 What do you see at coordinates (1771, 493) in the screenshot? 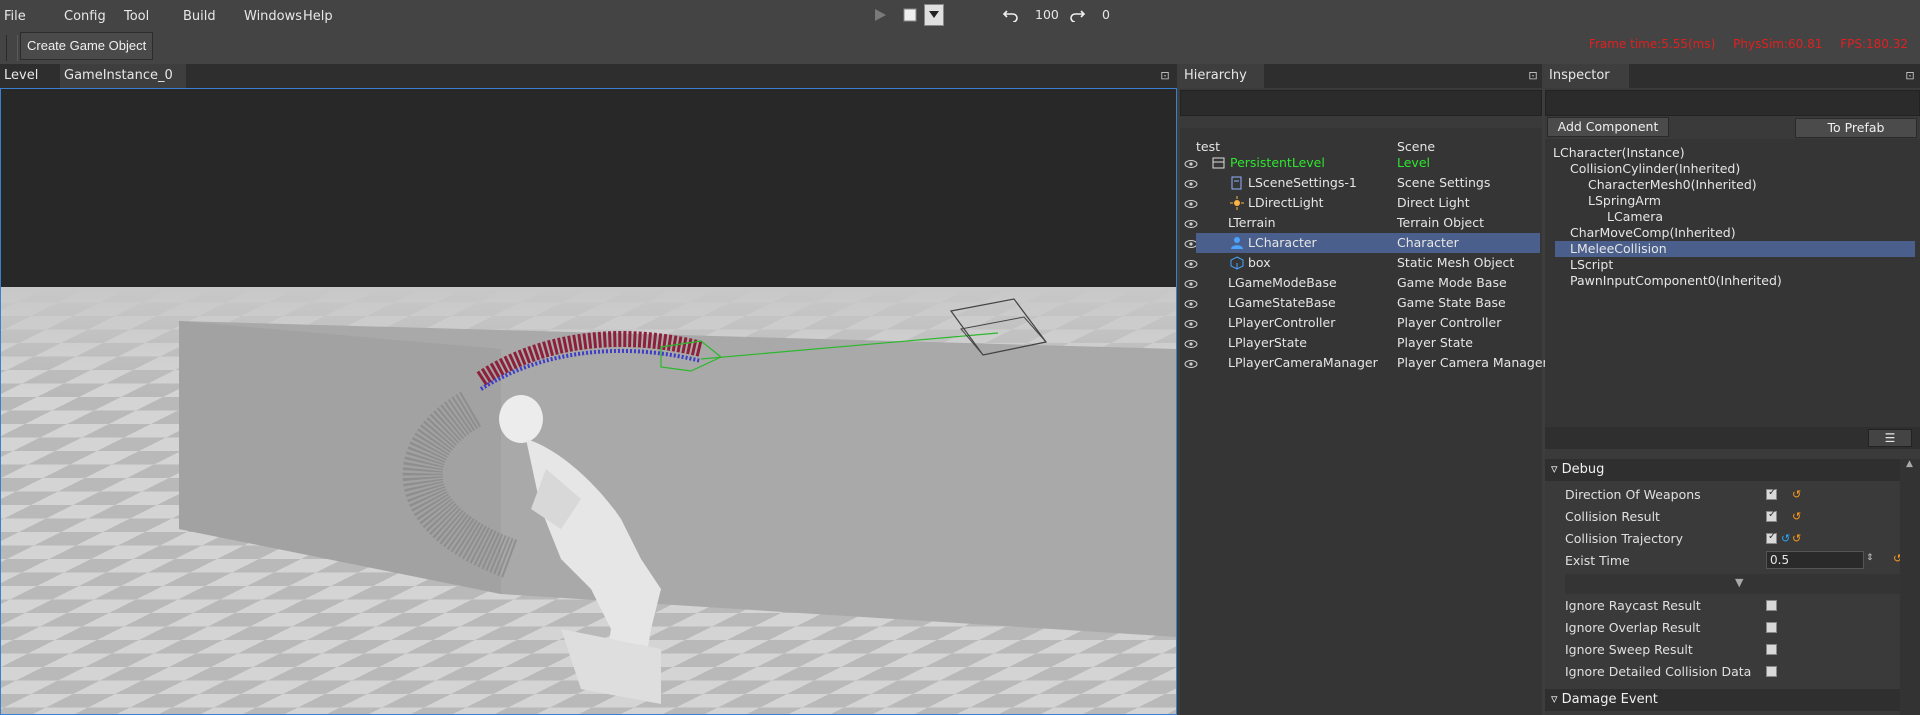
I see `direction-of-weapons-checkbox` at bounding box center [1771, 493].